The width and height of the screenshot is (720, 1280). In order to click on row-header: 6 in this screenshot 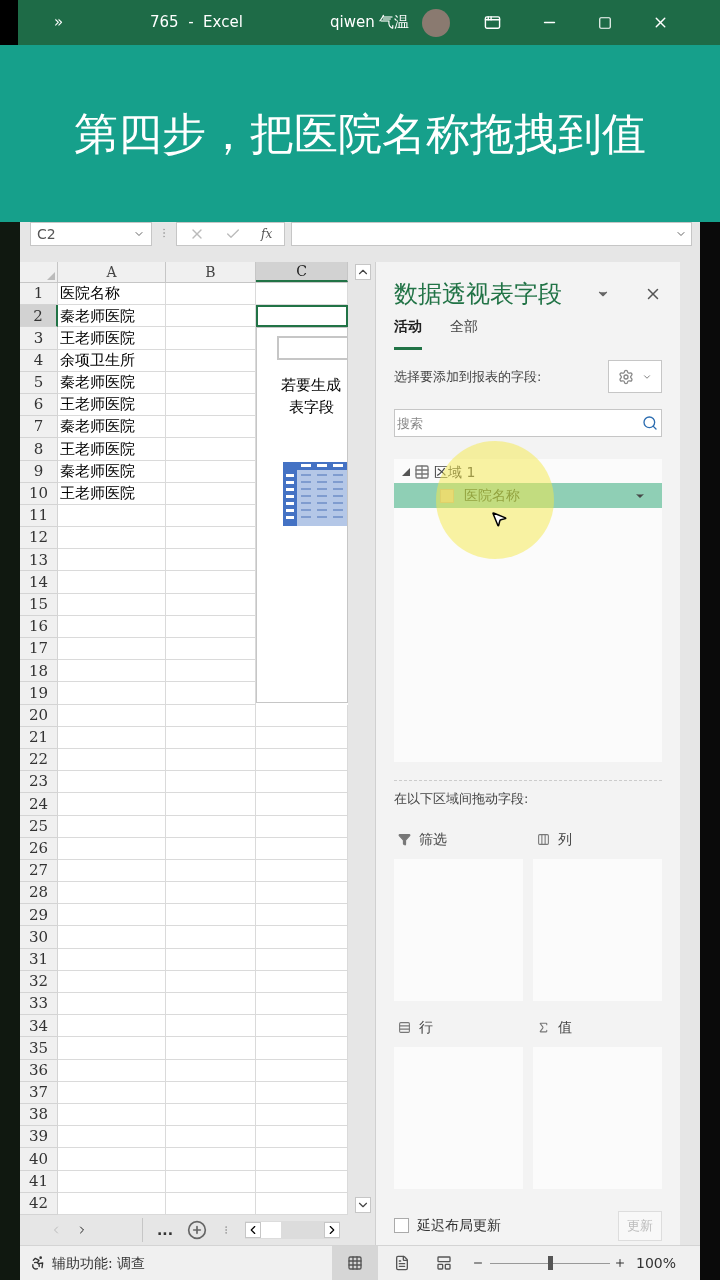, I will do `click(39, 405)`.